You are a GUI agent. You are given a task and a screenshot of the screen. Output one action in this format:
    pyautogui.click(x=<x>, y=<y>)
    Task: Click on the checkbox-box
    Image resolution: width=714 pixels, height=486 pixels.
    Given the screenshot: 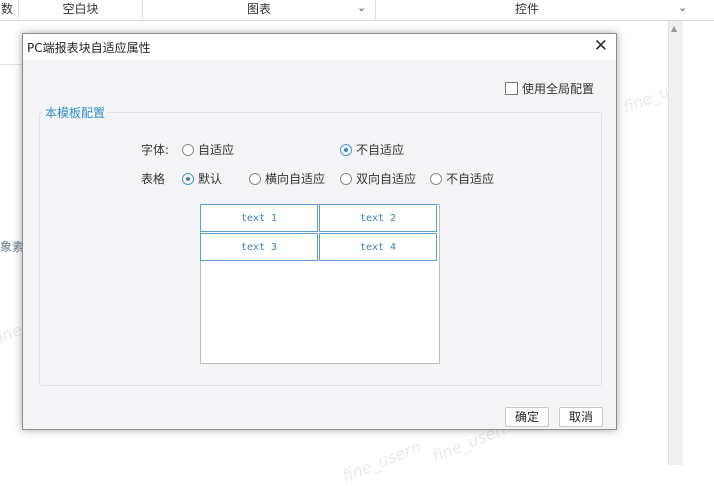 What is the action you would take?
    pyautogui.click(x=511, y=88)
    